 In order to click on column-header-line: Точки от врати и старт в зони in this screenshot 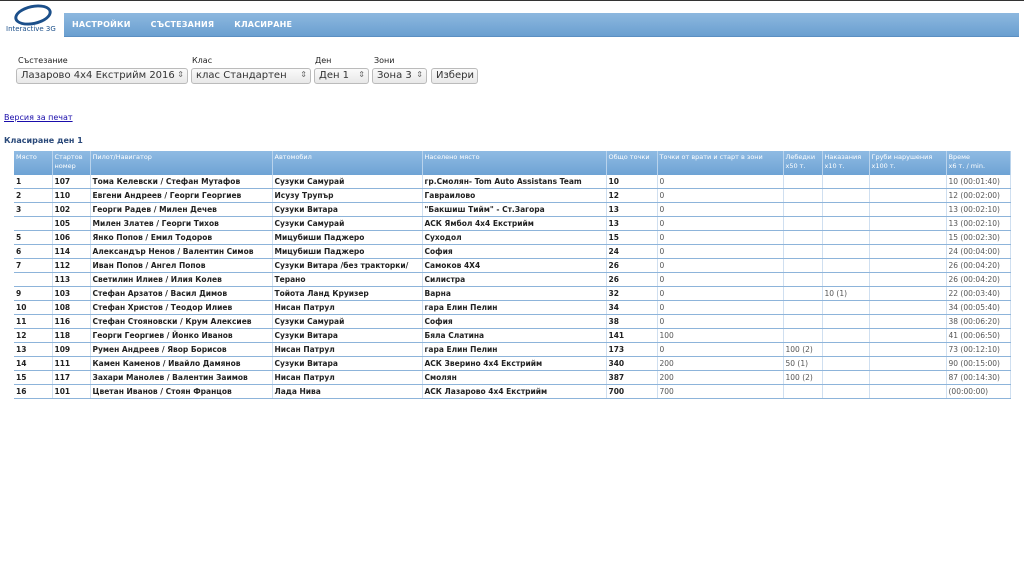, I will do `click(711, 157)`.